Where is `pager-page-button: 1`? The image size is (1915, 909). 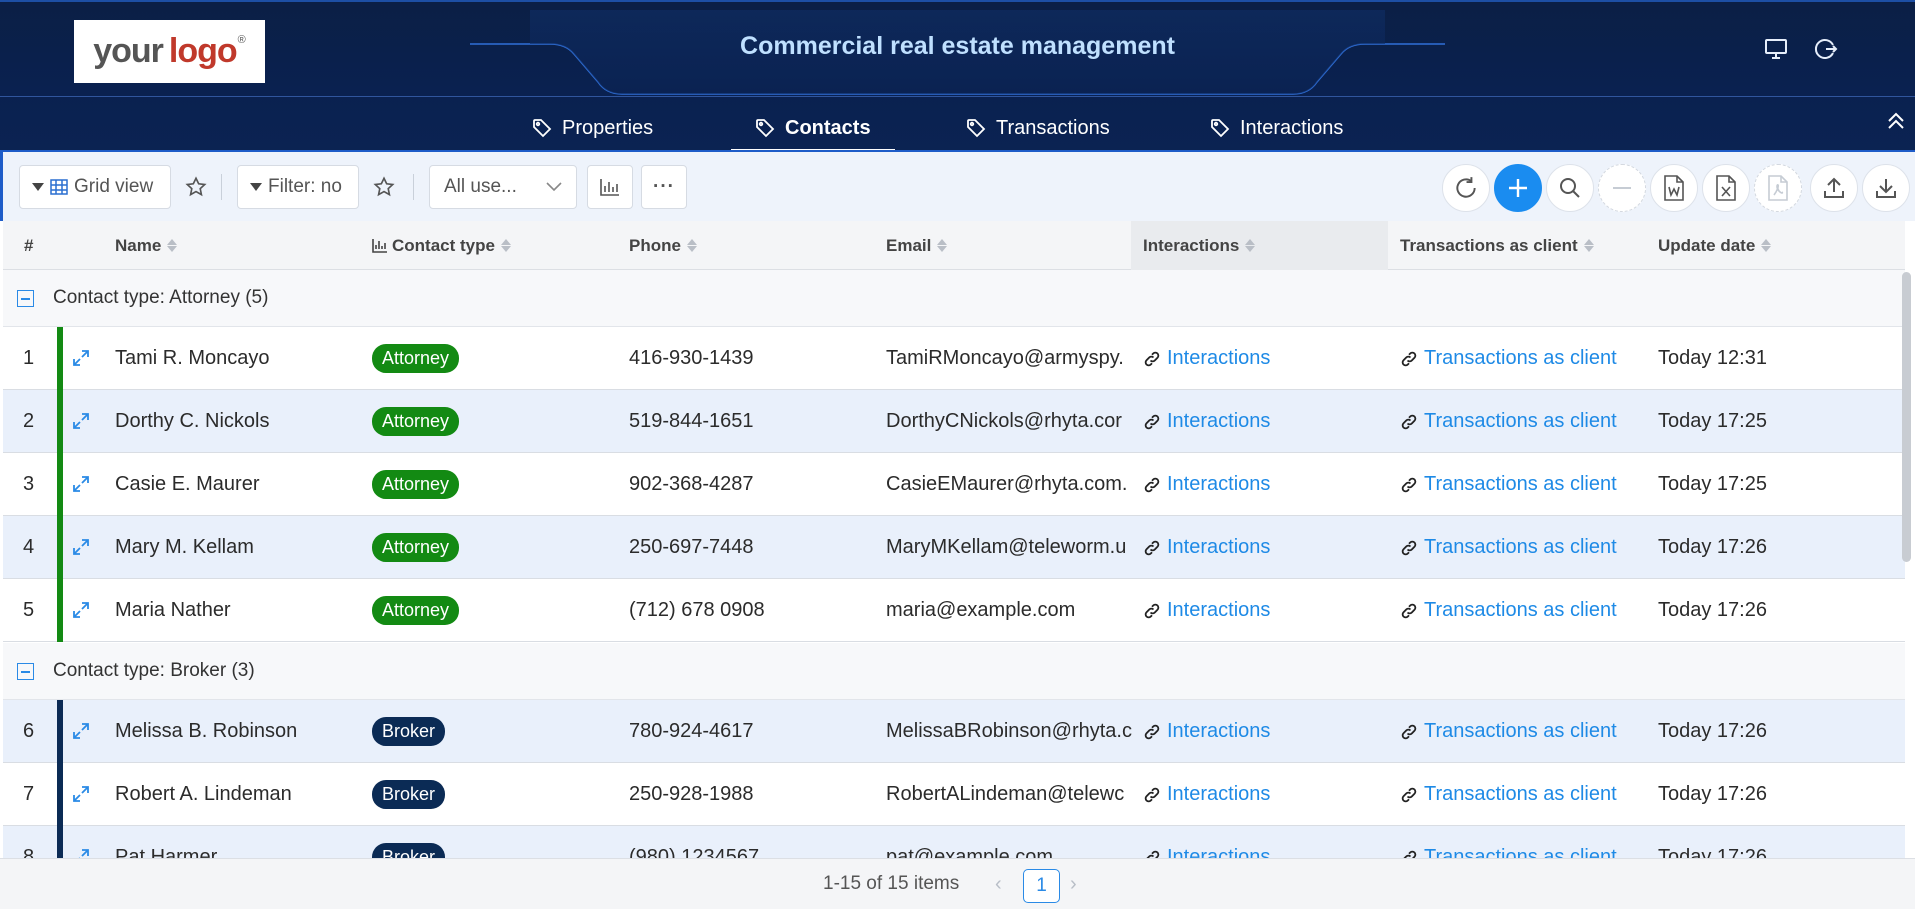 pager-page-button: 1 is located at coordinates (1041, 886).